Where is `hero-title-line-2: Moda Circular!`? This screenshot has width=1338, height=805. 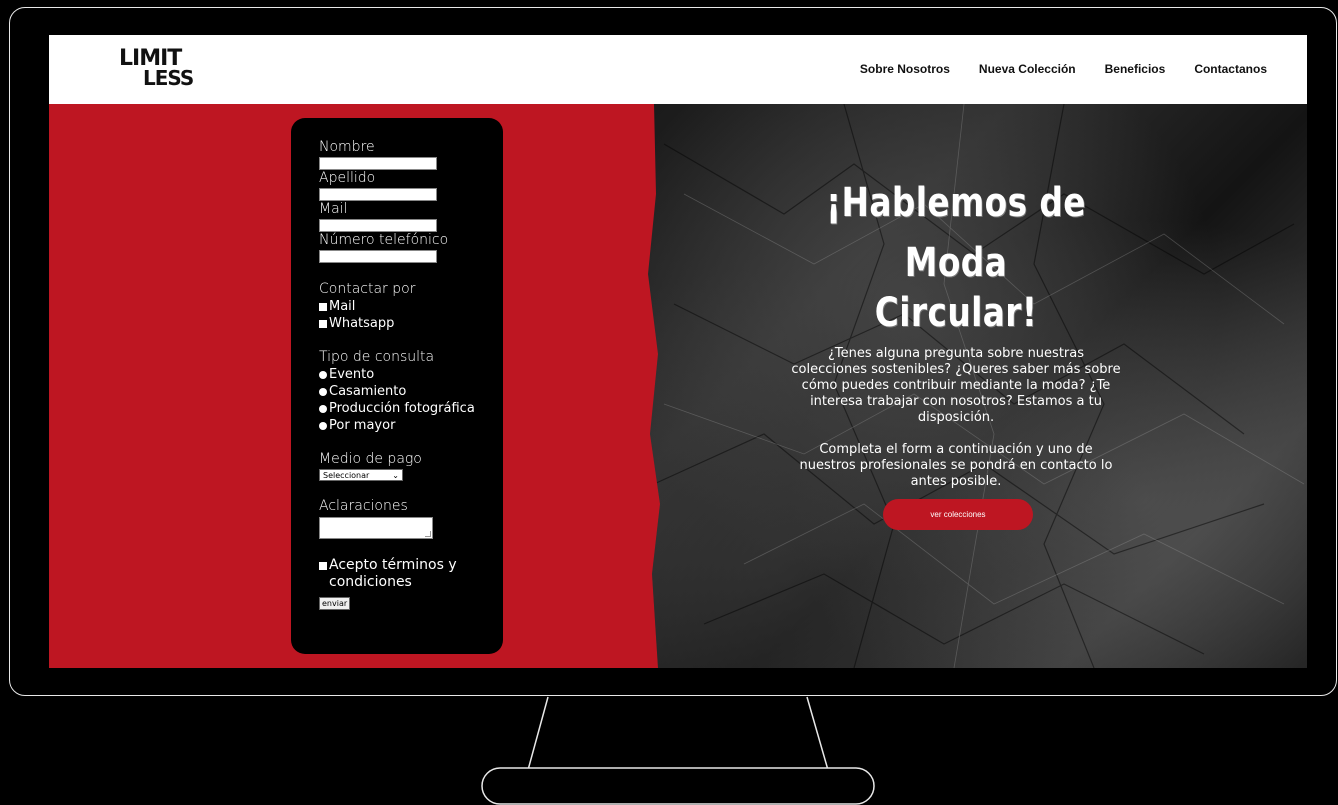 hero-title-line-2: Moda Circular! is located at coordinates (956, 288).